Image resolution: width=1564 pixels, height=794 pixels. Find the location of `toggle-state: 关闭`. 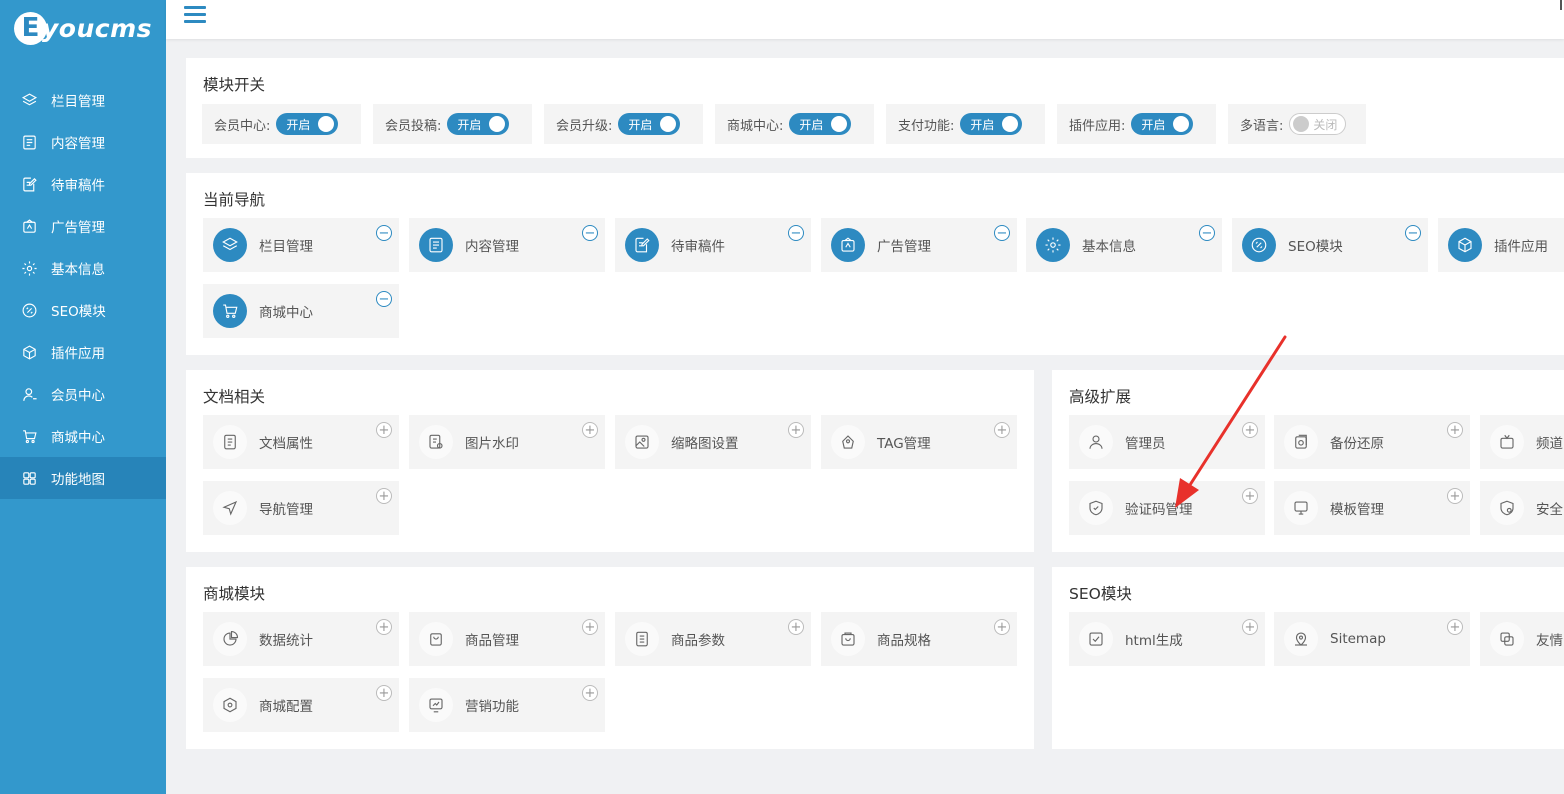

toggle-state: 关闭 is located at coordinates (1325, 124).